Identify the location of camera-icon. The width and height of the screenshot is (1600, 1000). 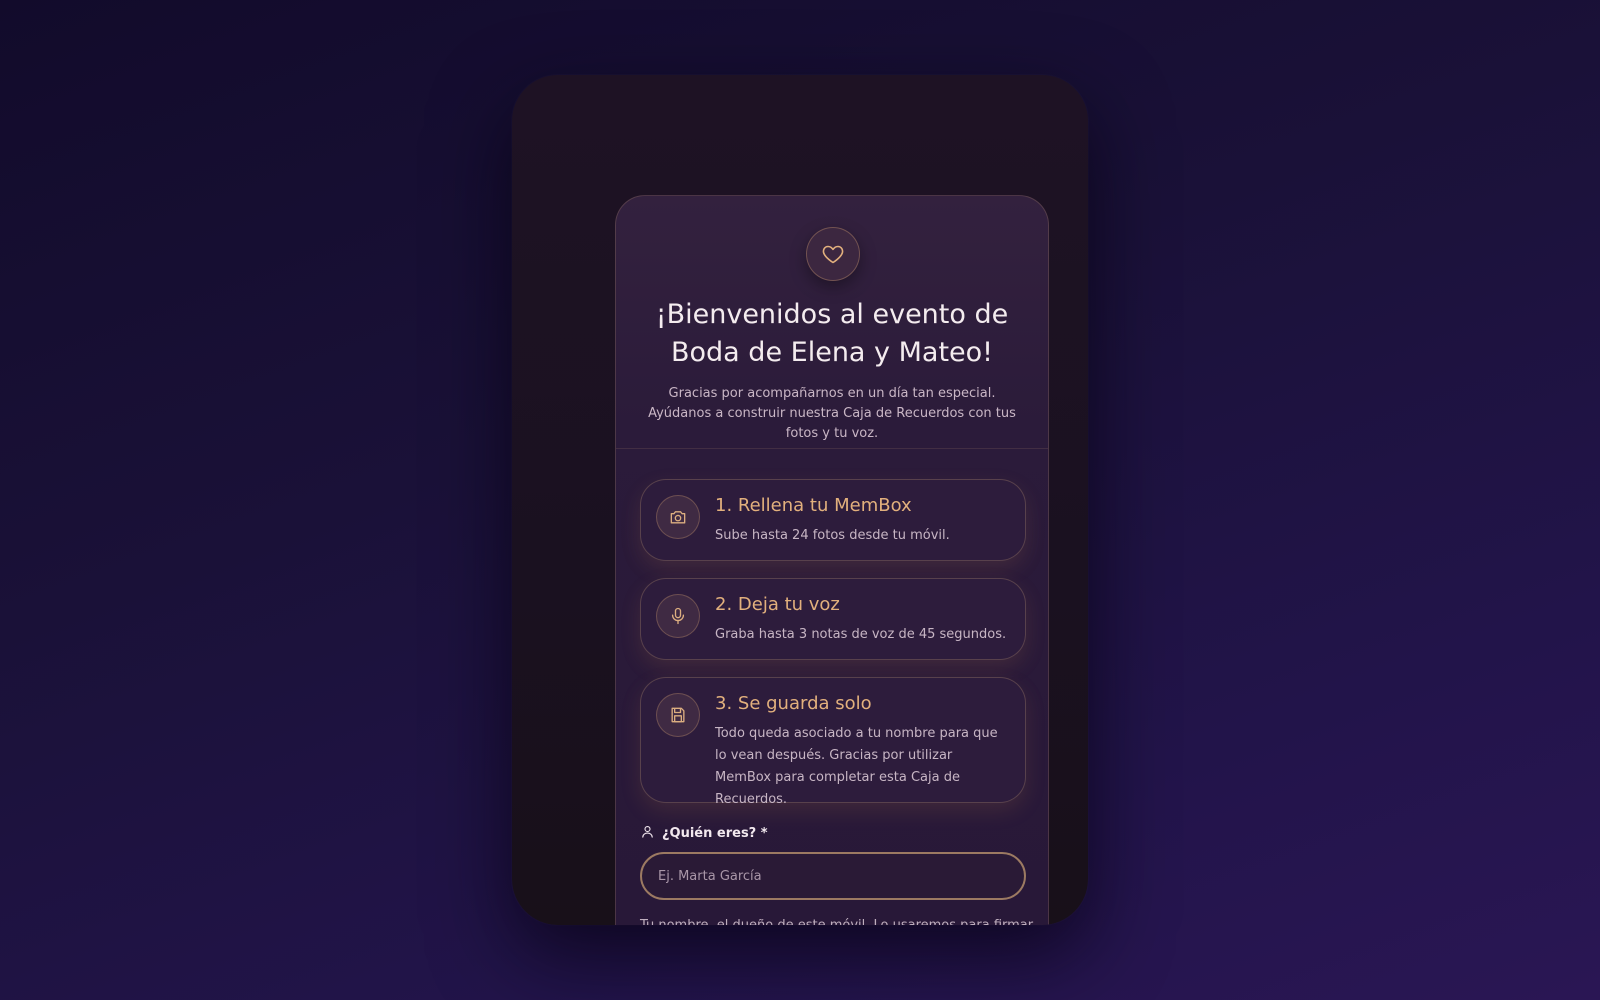
(678, 517).